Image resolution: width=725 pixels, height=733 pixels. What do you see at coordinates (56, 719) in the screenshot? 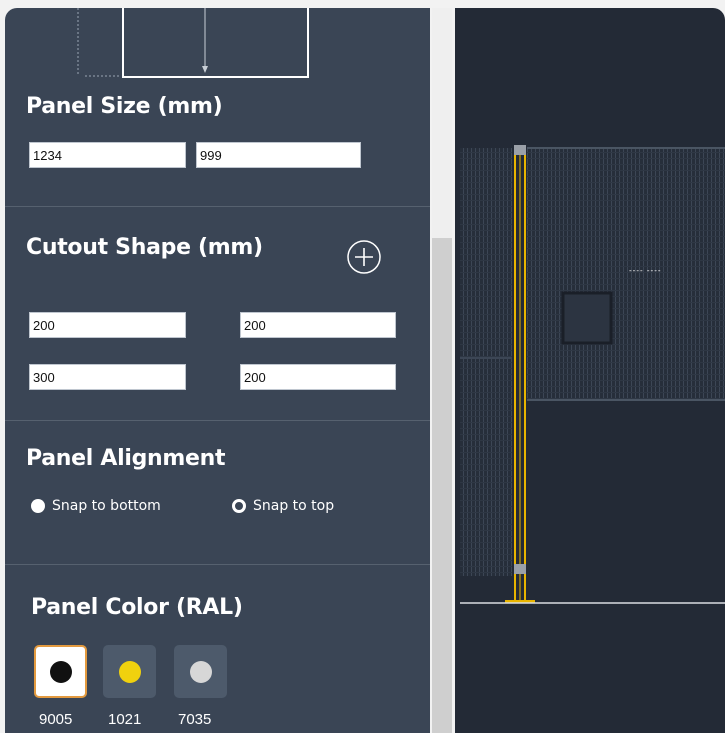
I see `color-code-label: 9005` at bounding box center [56, 719].